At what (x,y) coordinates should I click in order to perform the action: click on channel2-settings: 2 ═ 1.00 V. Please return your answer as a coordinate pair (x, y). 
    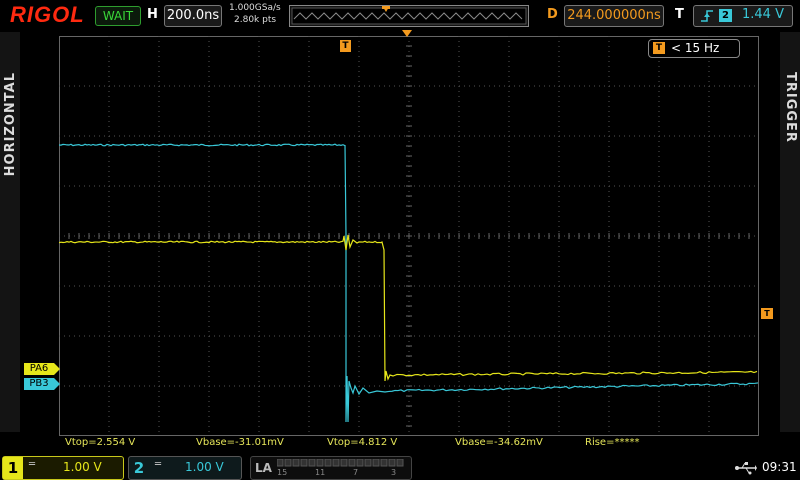
    Looking at the image, I should click on (185, 468).